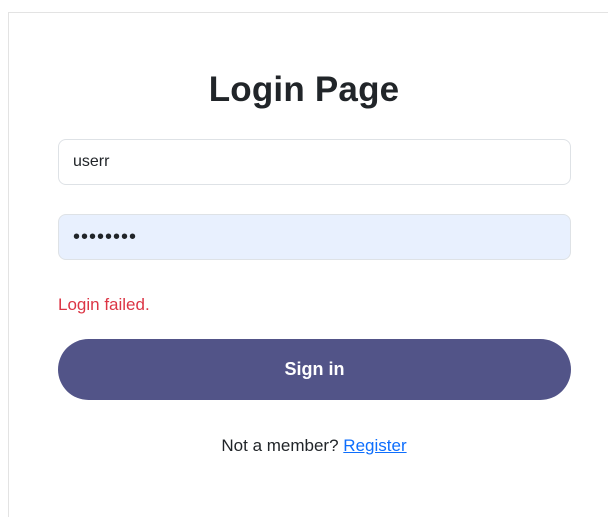 The height and width of the screenshot is (517, 608). What do you see at coordinates (374, 445) in the screenshot?
I see `register-link: Register` at bounding box center [374, 445].